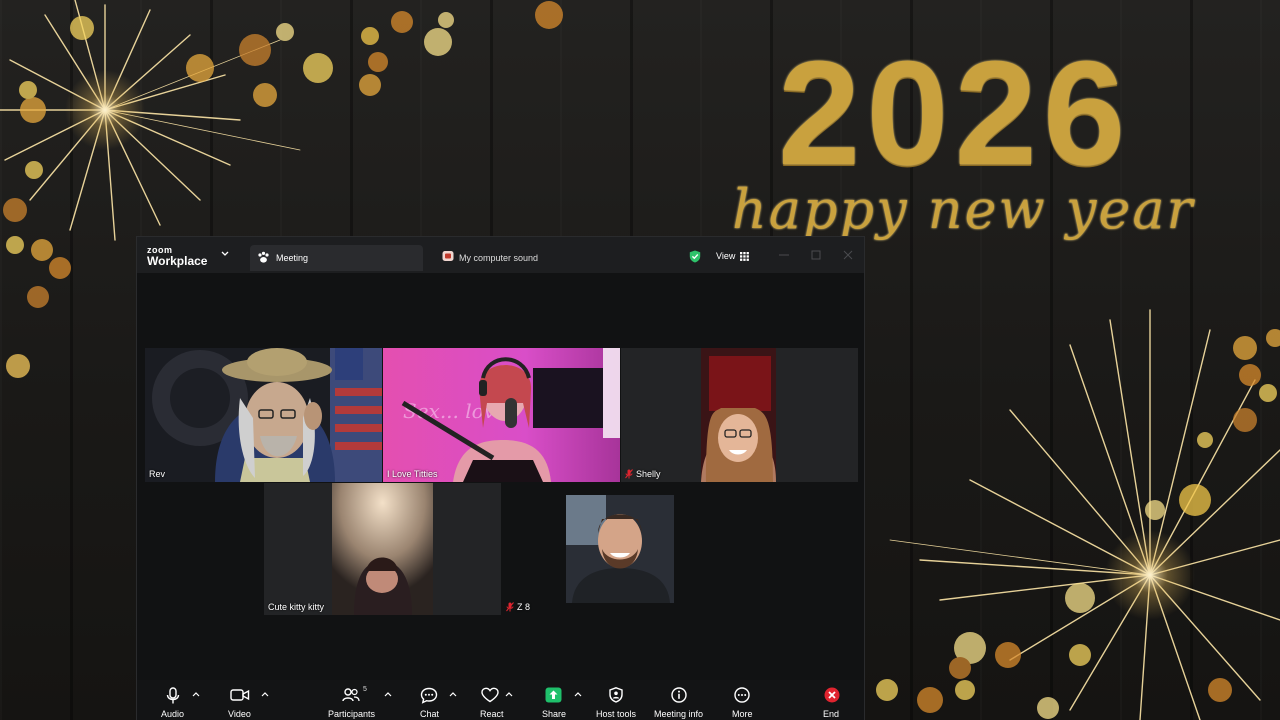 The width and height of the screenshot is (1280, 720). I want to click on participants-label: Participants, so click(352, 714).